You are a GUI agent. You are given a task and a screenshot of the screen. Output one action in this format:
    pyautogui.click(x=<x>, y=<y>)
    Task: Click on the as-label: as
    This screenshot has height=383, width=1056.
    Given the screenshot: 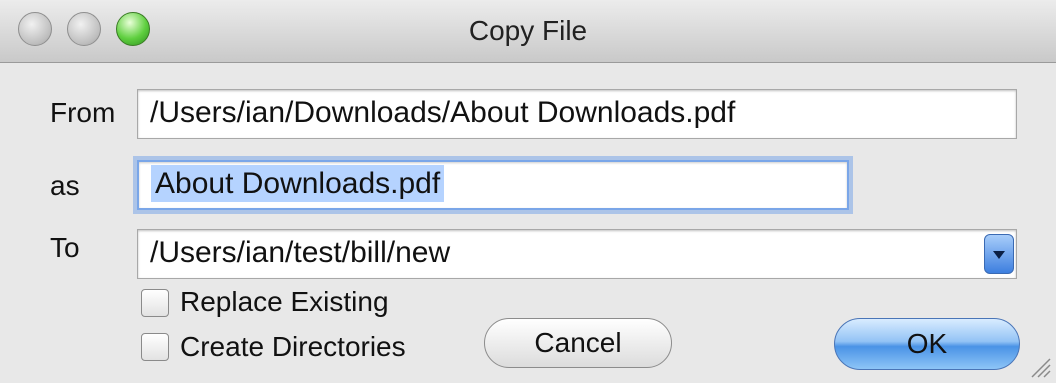 What is the action you would take?
    pyautogui.click(x=65, y=185)
    